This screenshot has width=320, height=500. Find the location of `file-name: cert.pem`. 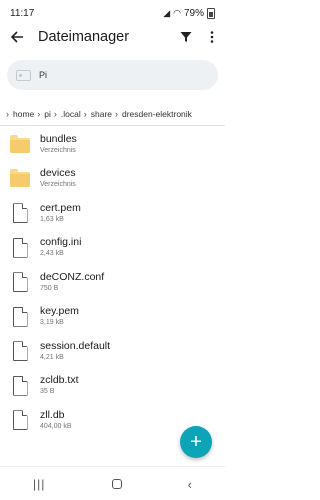

file-name: cert.pem is located at coordinates (60, 207).